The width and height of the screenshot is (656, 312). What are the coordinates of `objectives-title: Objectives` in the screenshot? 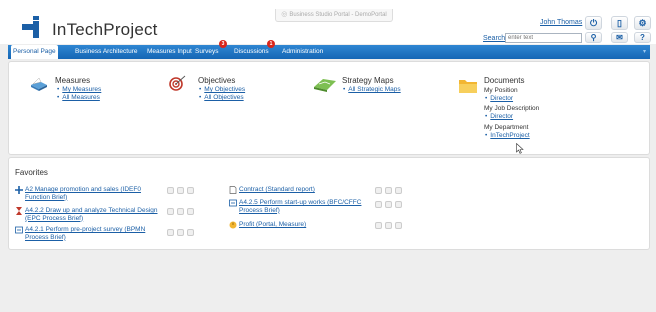 It's located at (217, 80).